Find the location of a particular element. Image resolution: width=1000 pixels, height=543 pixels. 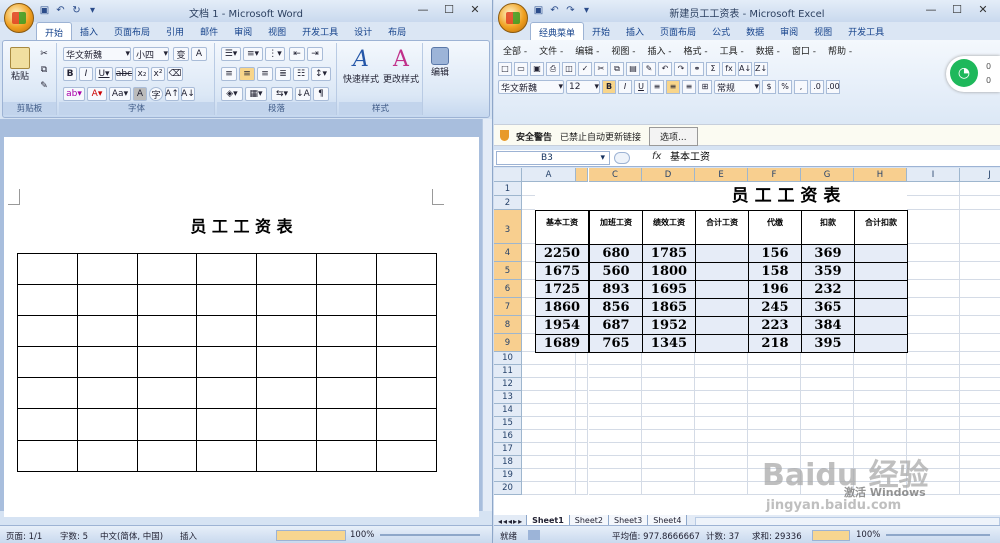

excel-tab: 视图 is located at coordinates (823, 31).